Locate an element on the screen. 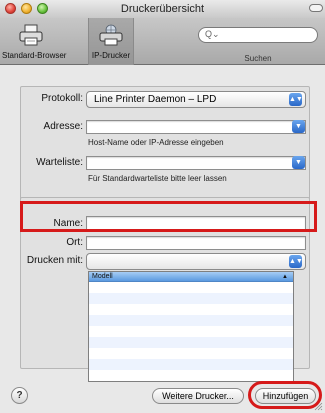 The width and height of the screenshot is (325, 413). protocol-select-arrows-icon: ▲▼ is located at coordinates (296, 99).